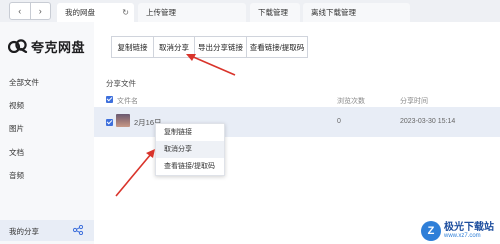  What do you see at coordinates (95, 12) in the screenshot?
I see `tab-my-drive: 我的网盘 ↻` at bounding box center [95, 12].